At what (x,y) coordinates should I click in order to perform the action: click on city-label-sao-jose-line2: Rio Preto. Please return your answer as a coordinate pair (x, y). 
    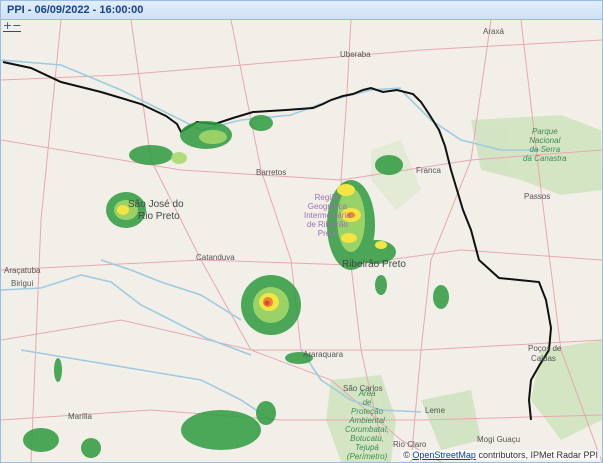
    Looking at the image, I should click on (159, 216).